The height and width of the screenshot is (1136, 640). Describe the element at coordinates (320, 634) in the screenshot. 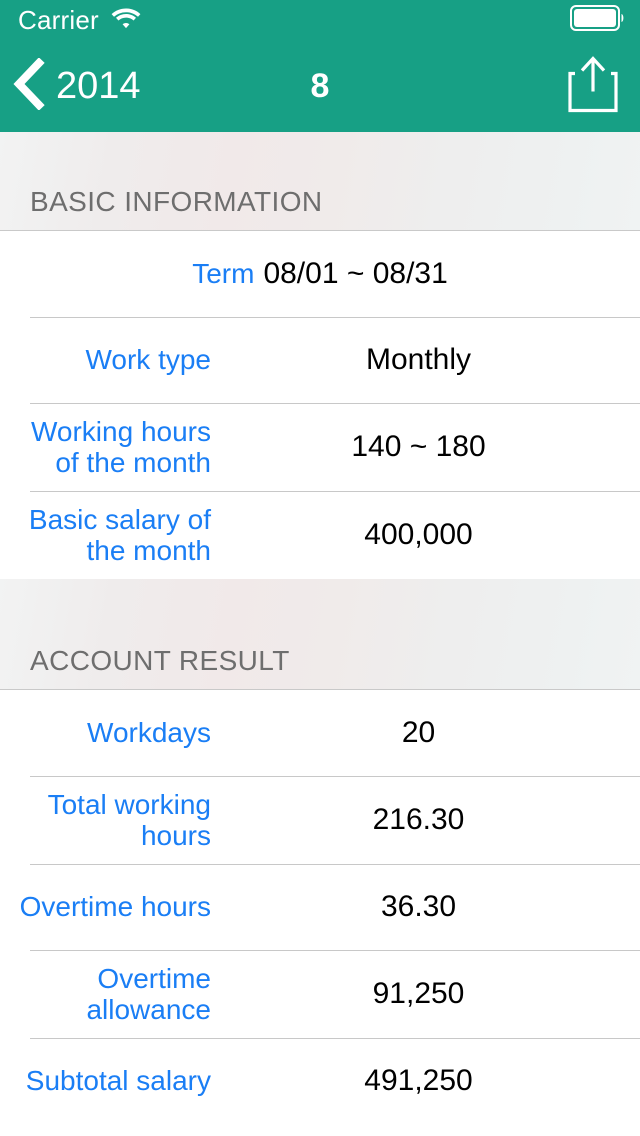

I see `section-header-account-result: ACCOUNT RESULT` at that location.